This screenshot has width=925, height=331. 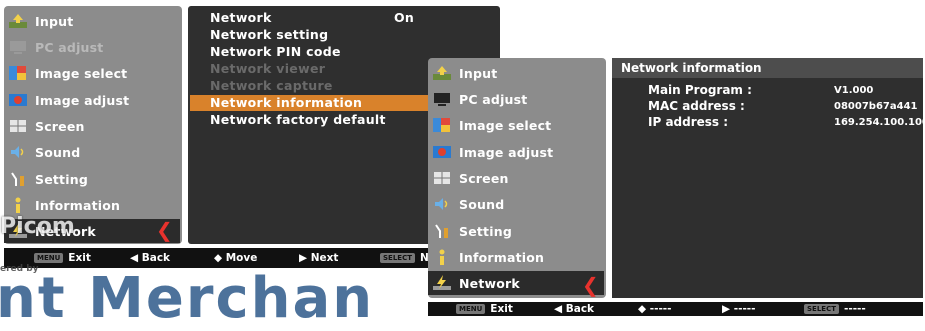 What do you see at coordinates (442, 283) in the screenshot?
I see `network-icon` at bounding box center [442, 283].